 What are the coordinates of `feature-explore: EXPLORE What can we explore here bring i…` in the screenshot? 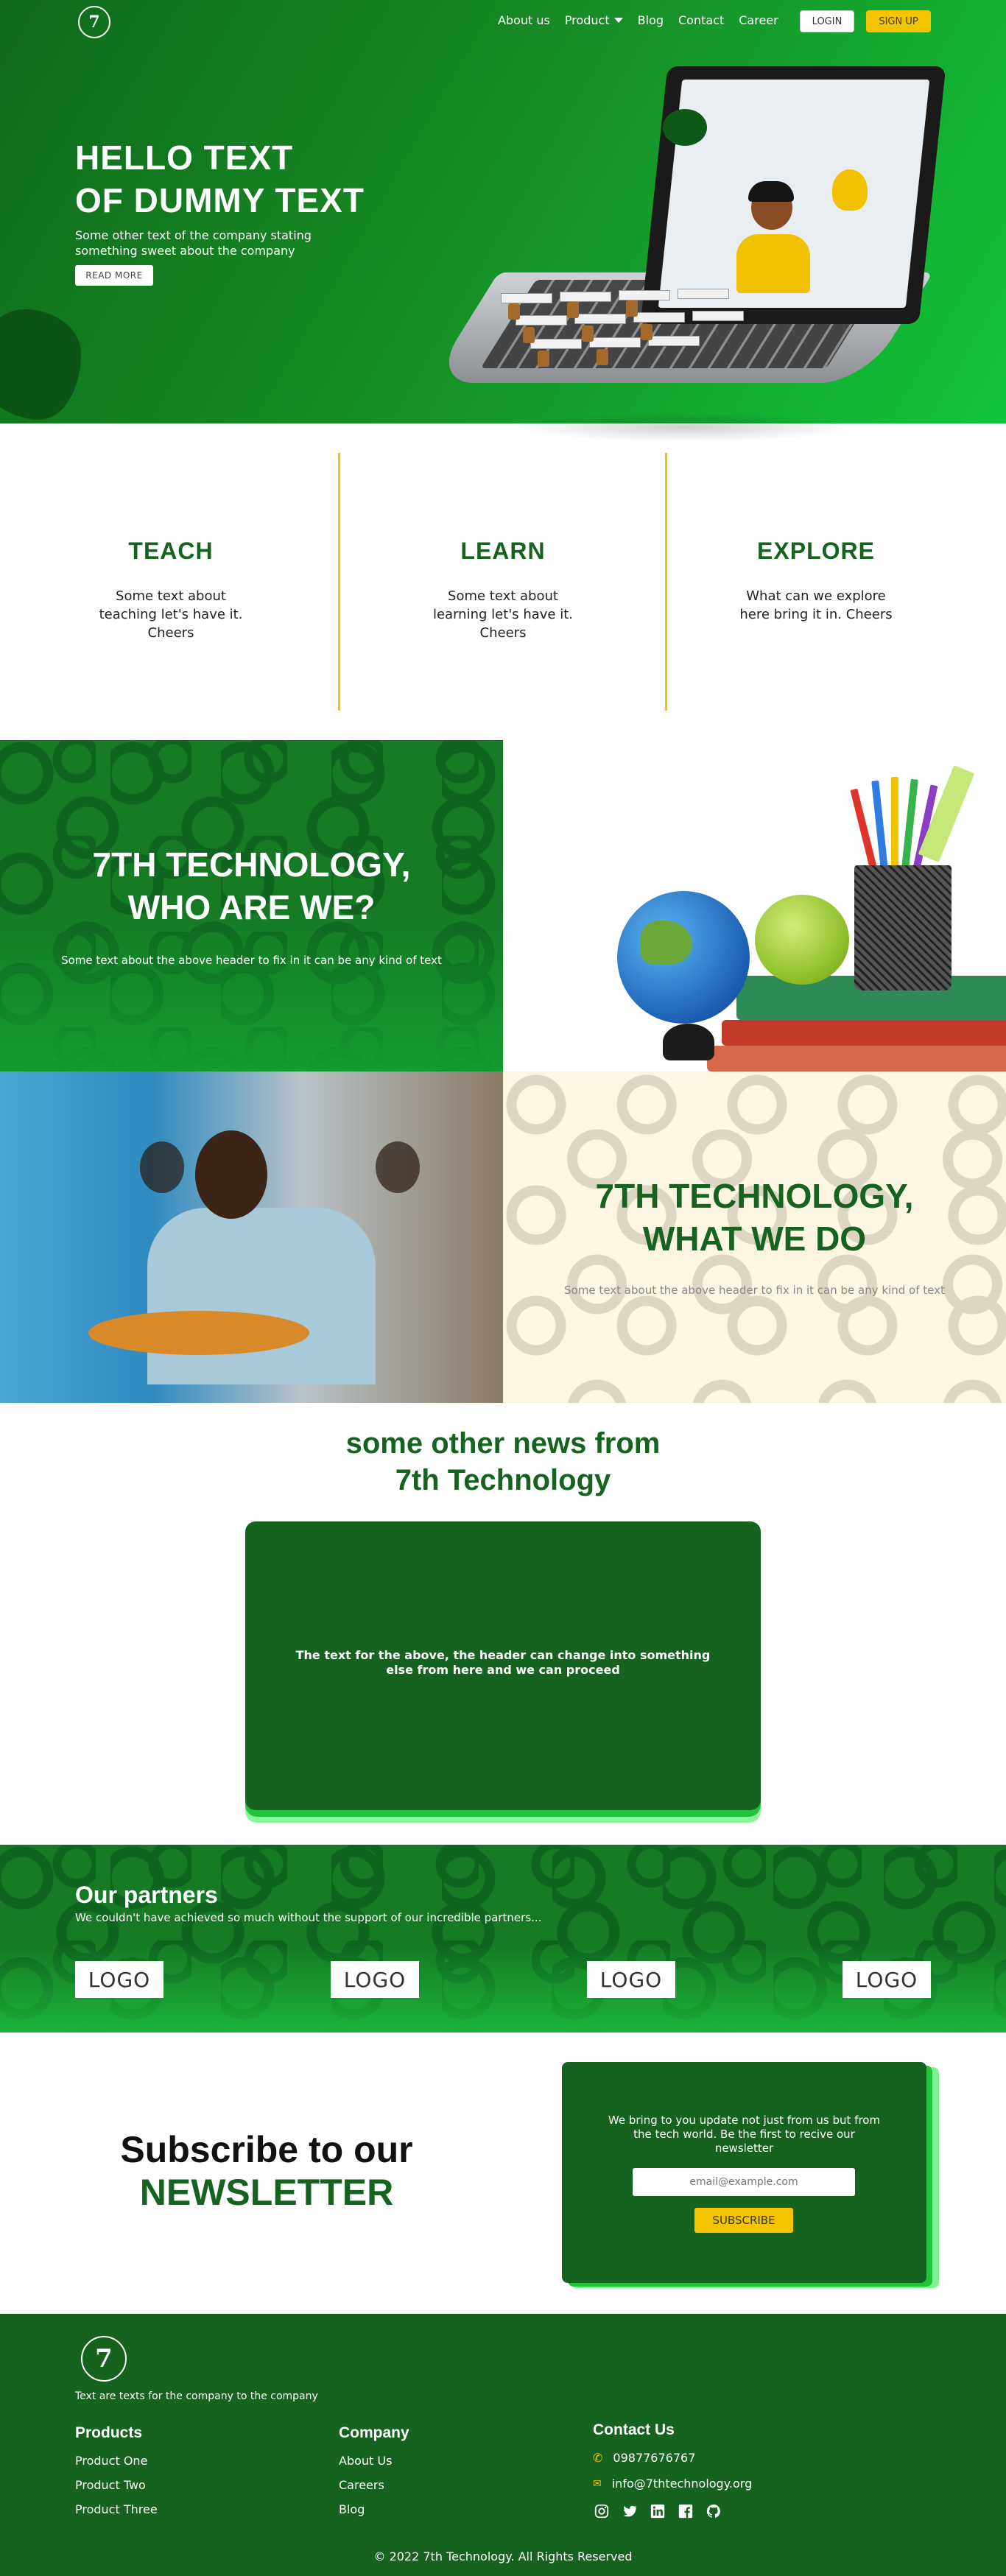 It's located at (816, 538).